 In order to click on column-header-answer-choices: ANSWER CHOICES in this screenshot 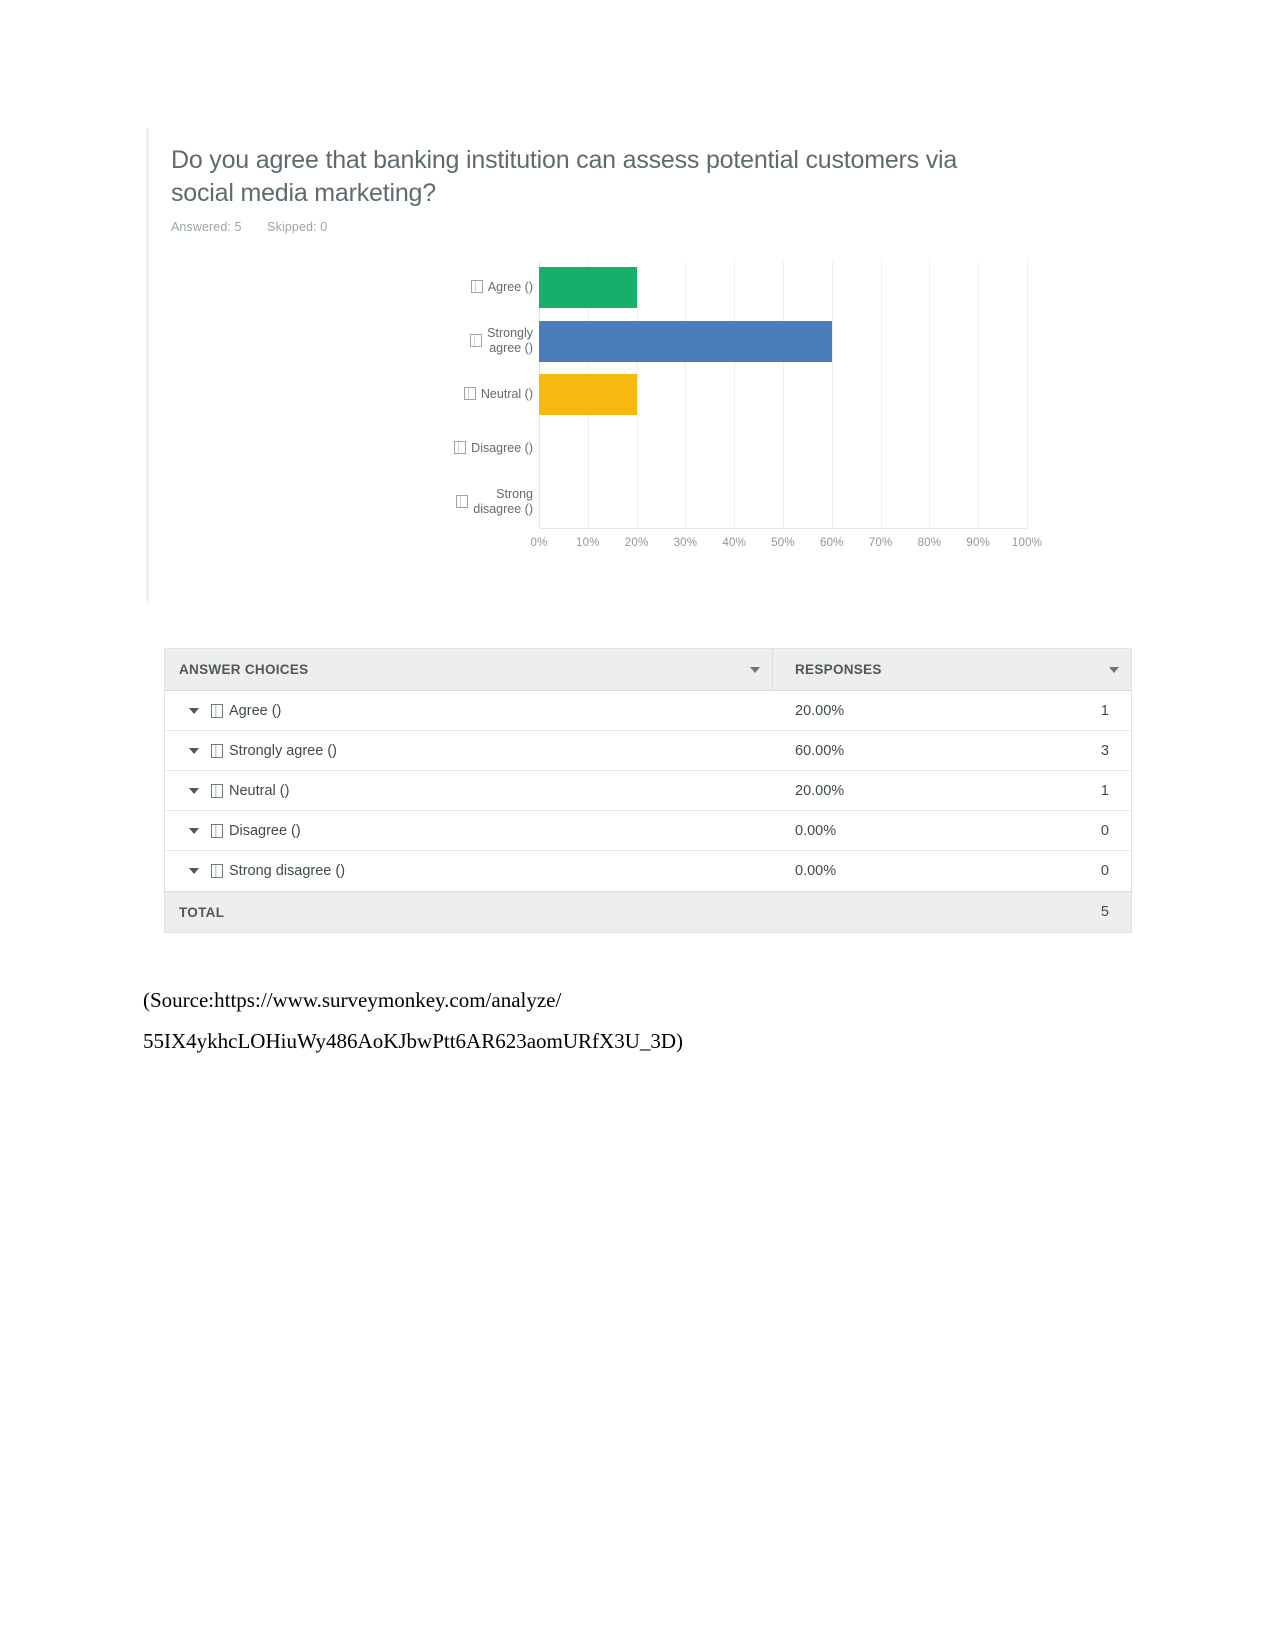, I will do `click(469, 669)`.